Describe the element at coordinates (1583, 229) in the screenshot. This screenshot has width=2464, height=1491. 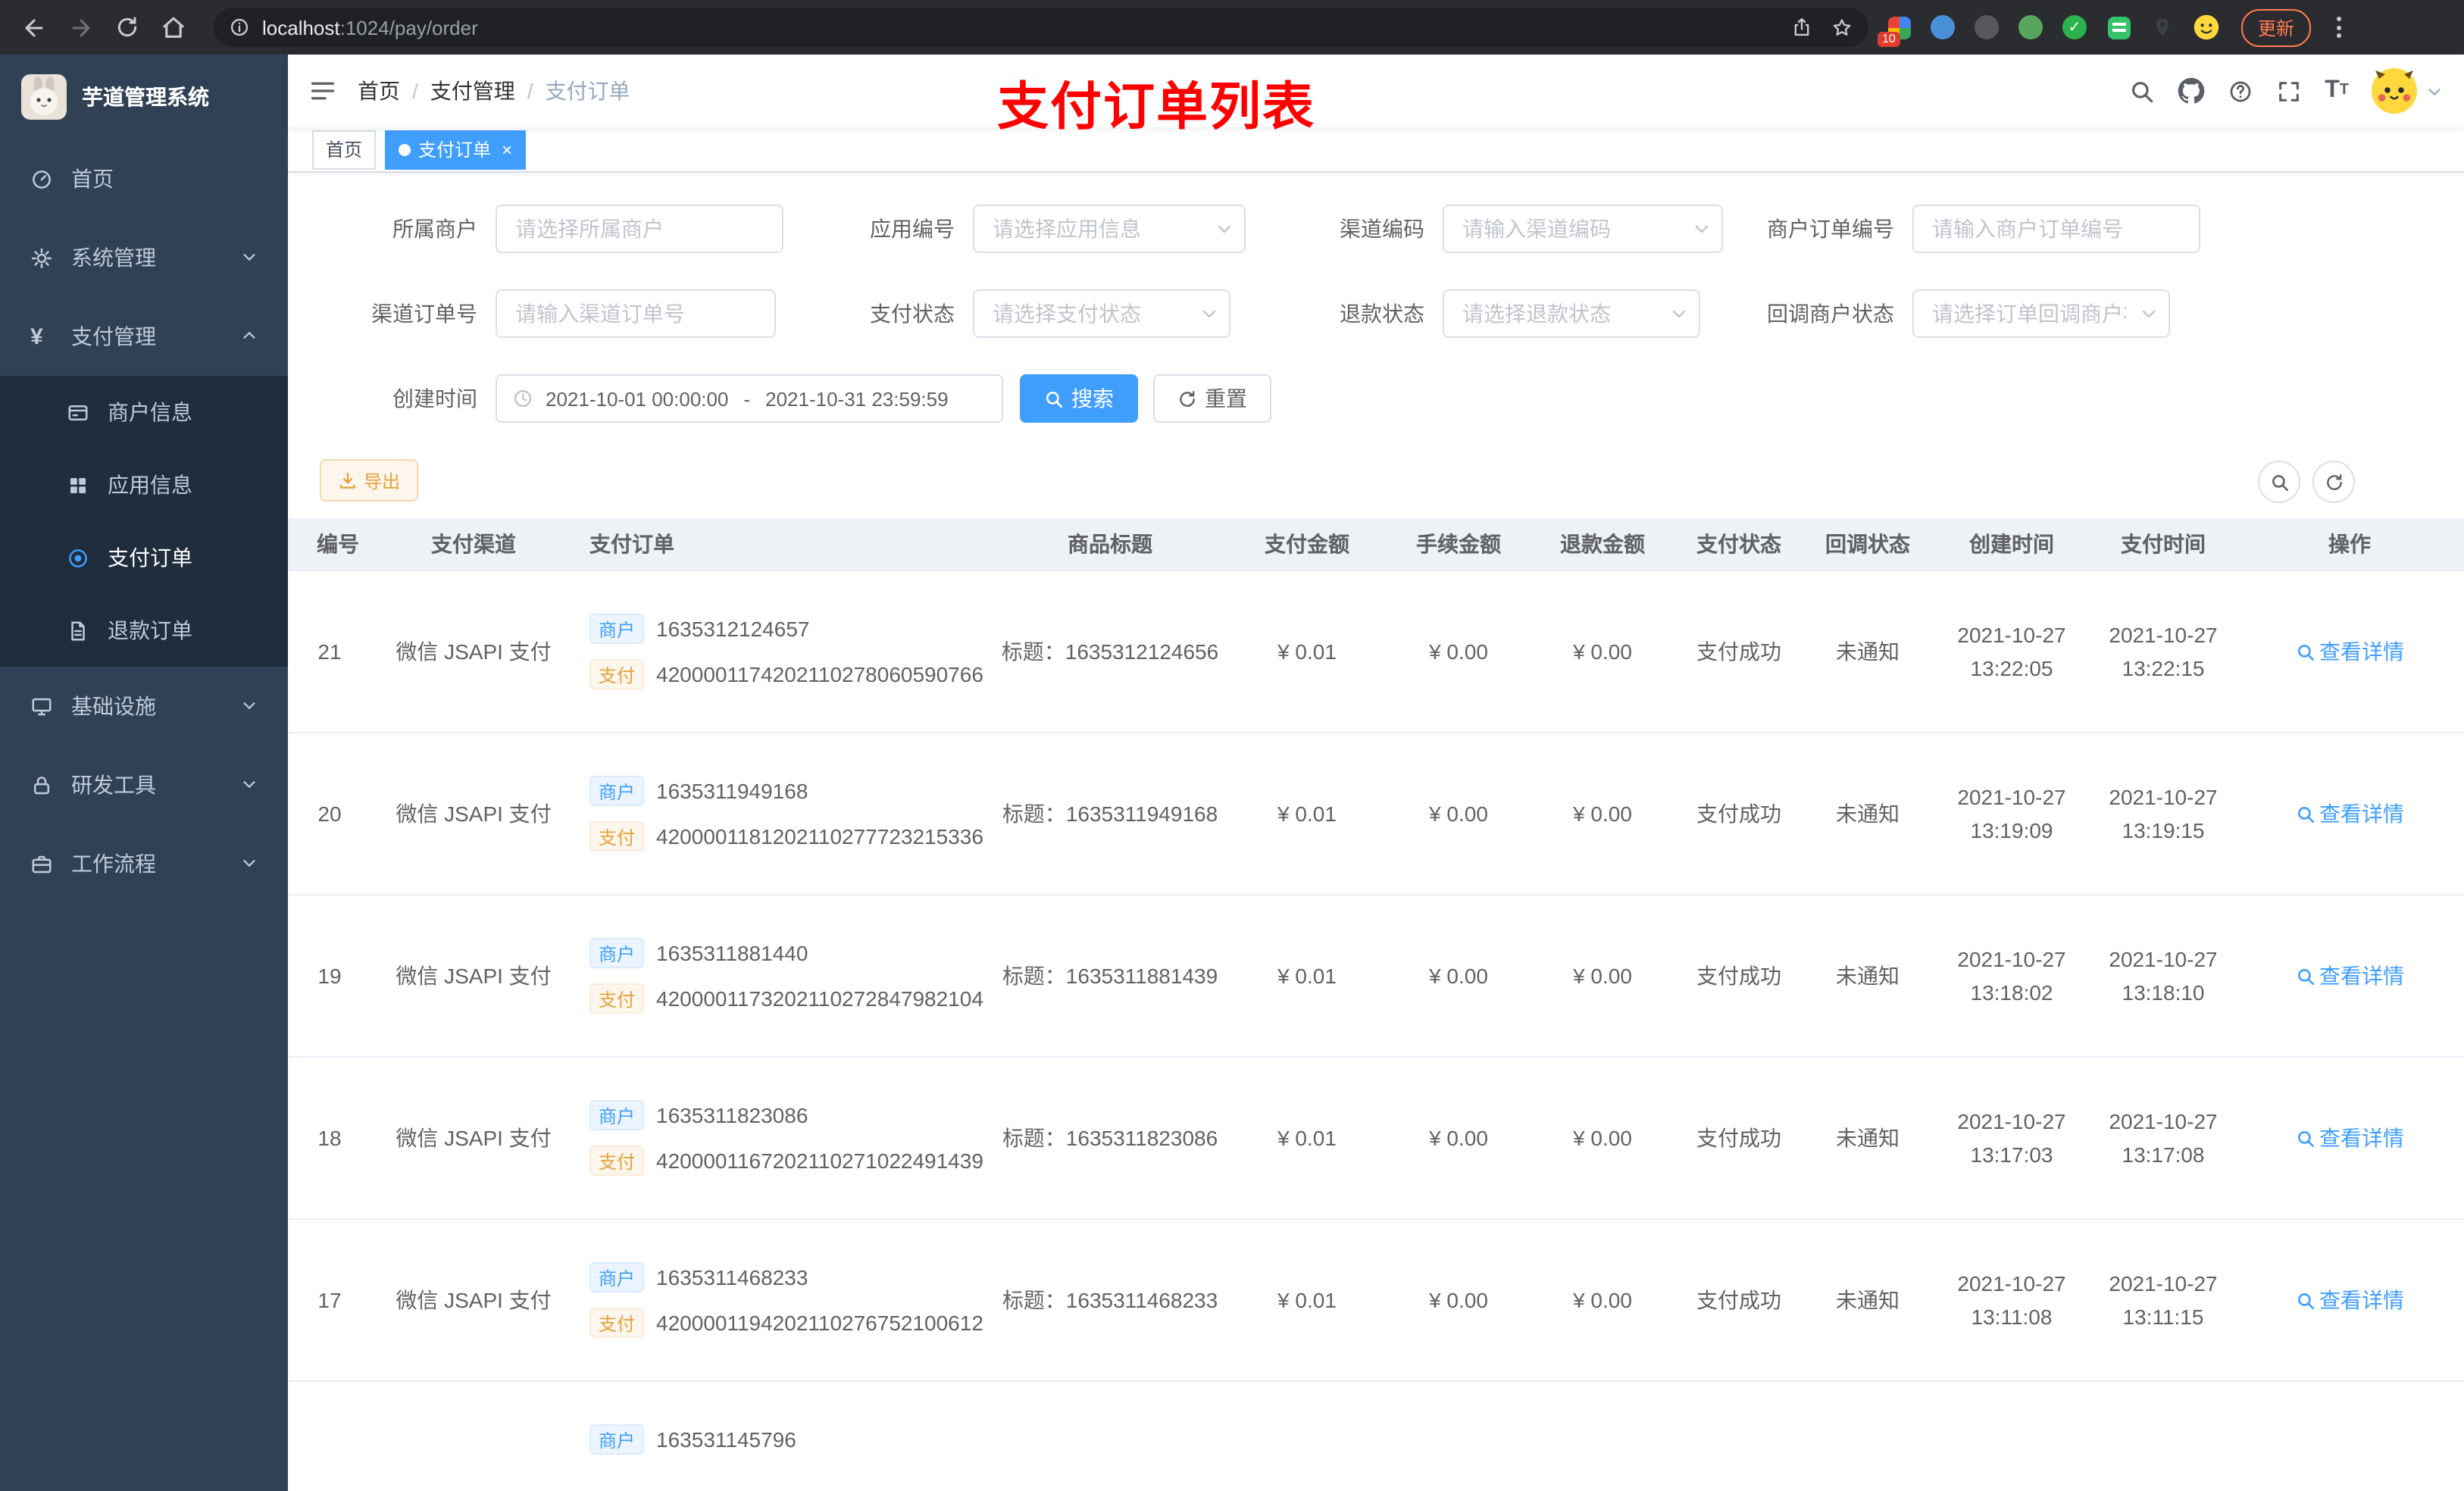
I see `channel-code-select` at that location.